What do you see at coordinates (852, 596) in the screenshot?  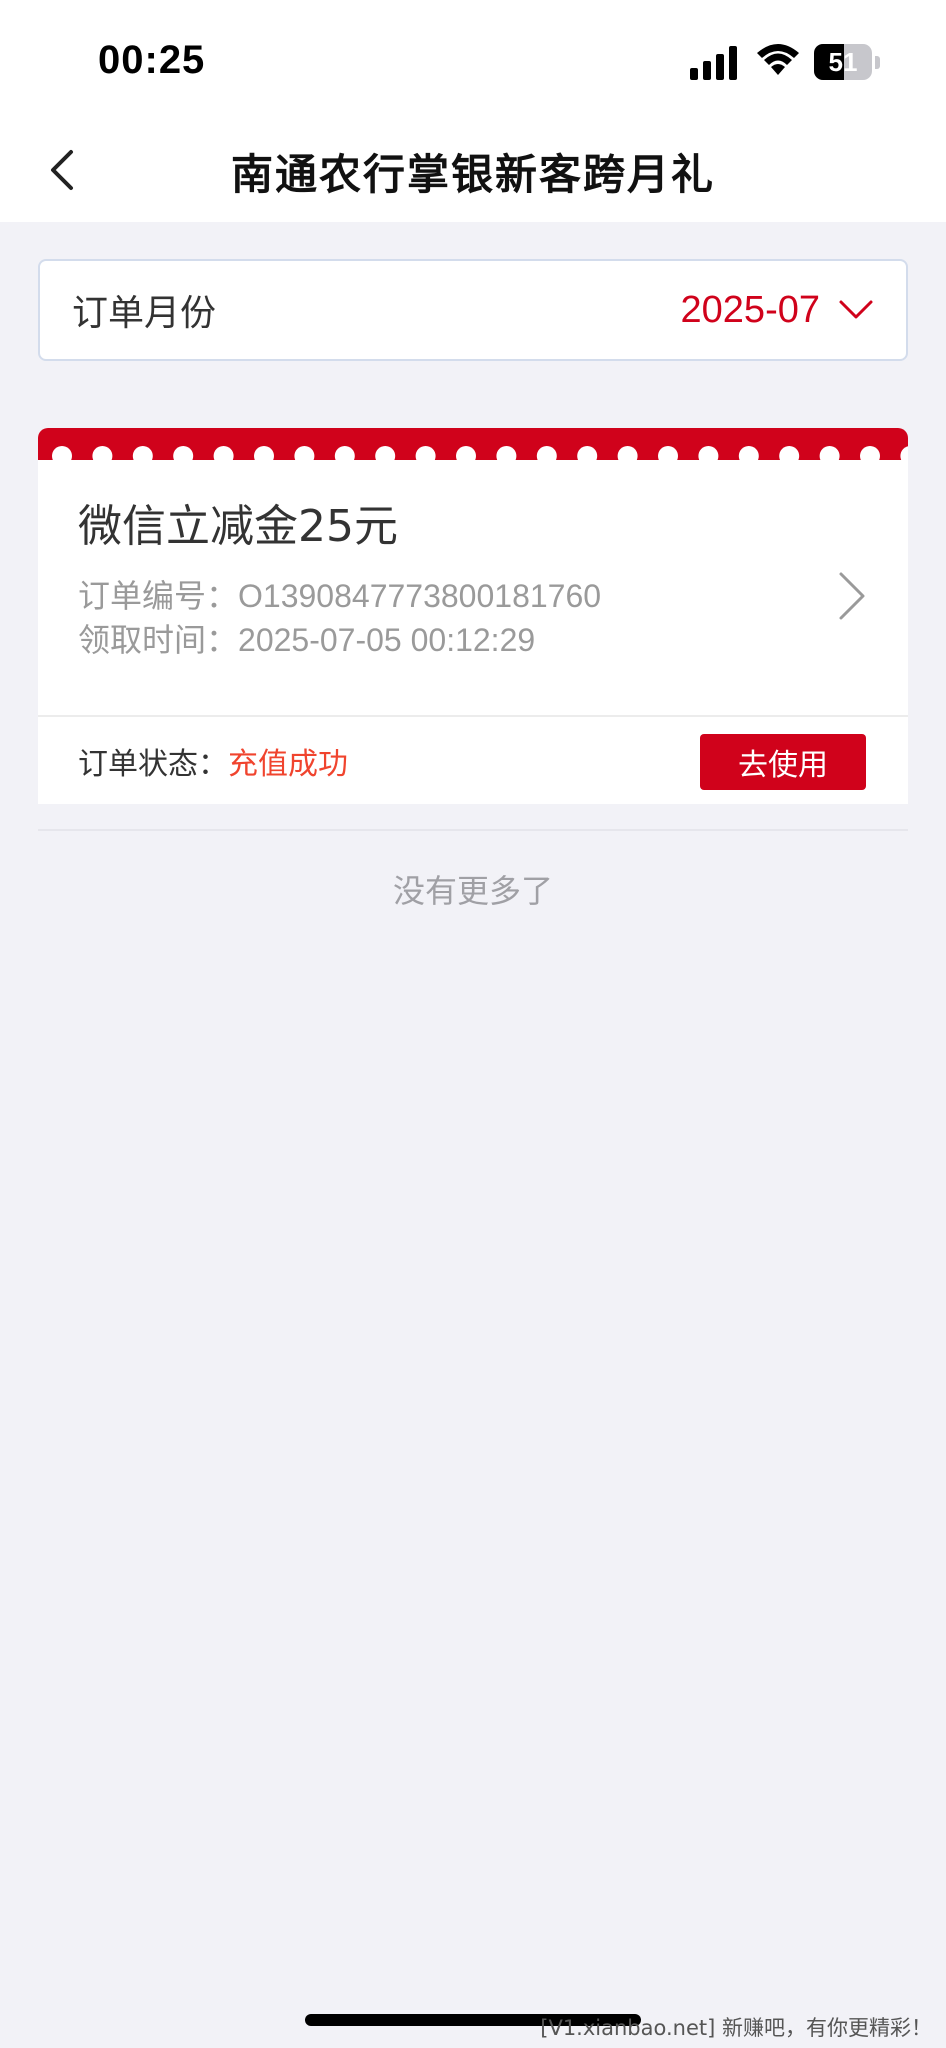 I see `chevron-right-icon` at bounding box center [852, 596].